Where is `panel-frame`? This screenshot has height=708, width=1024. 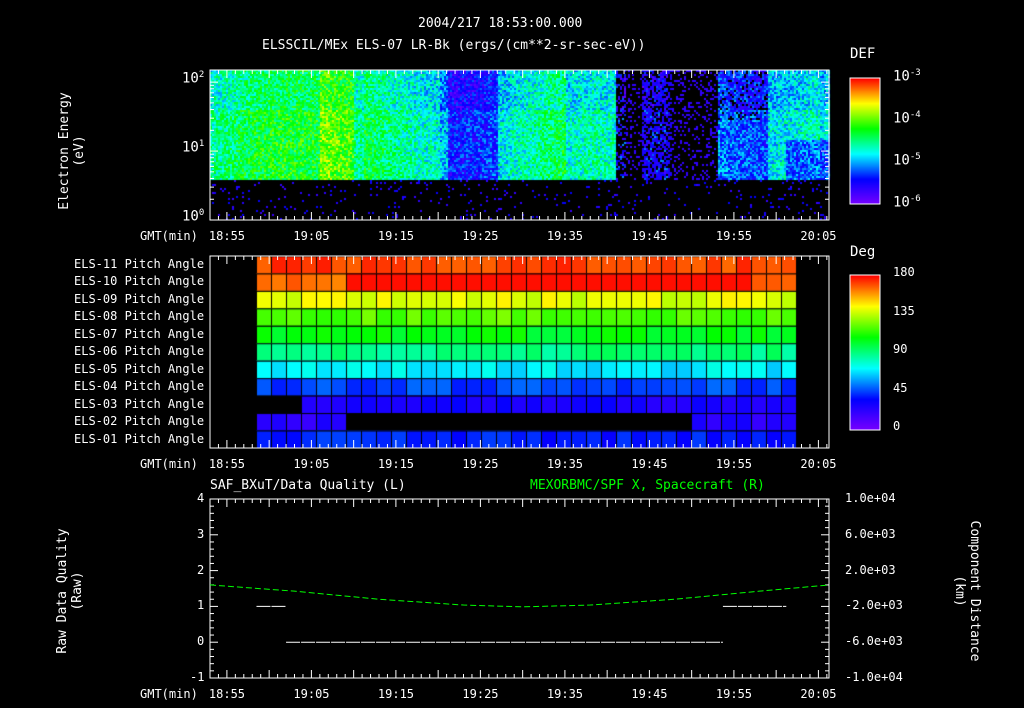 panel-frame is located at coordinates (519, 145).